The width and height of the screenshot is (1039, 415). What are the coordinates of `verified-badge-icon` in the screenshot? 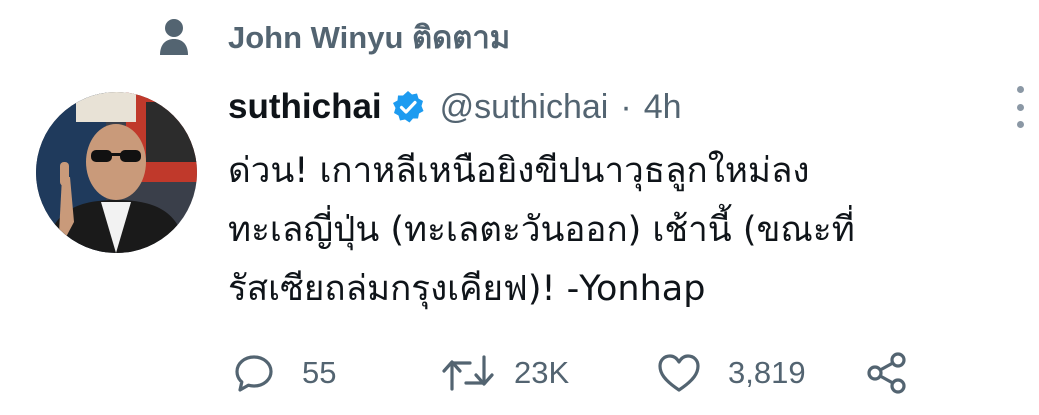 It's located at (408, 107).